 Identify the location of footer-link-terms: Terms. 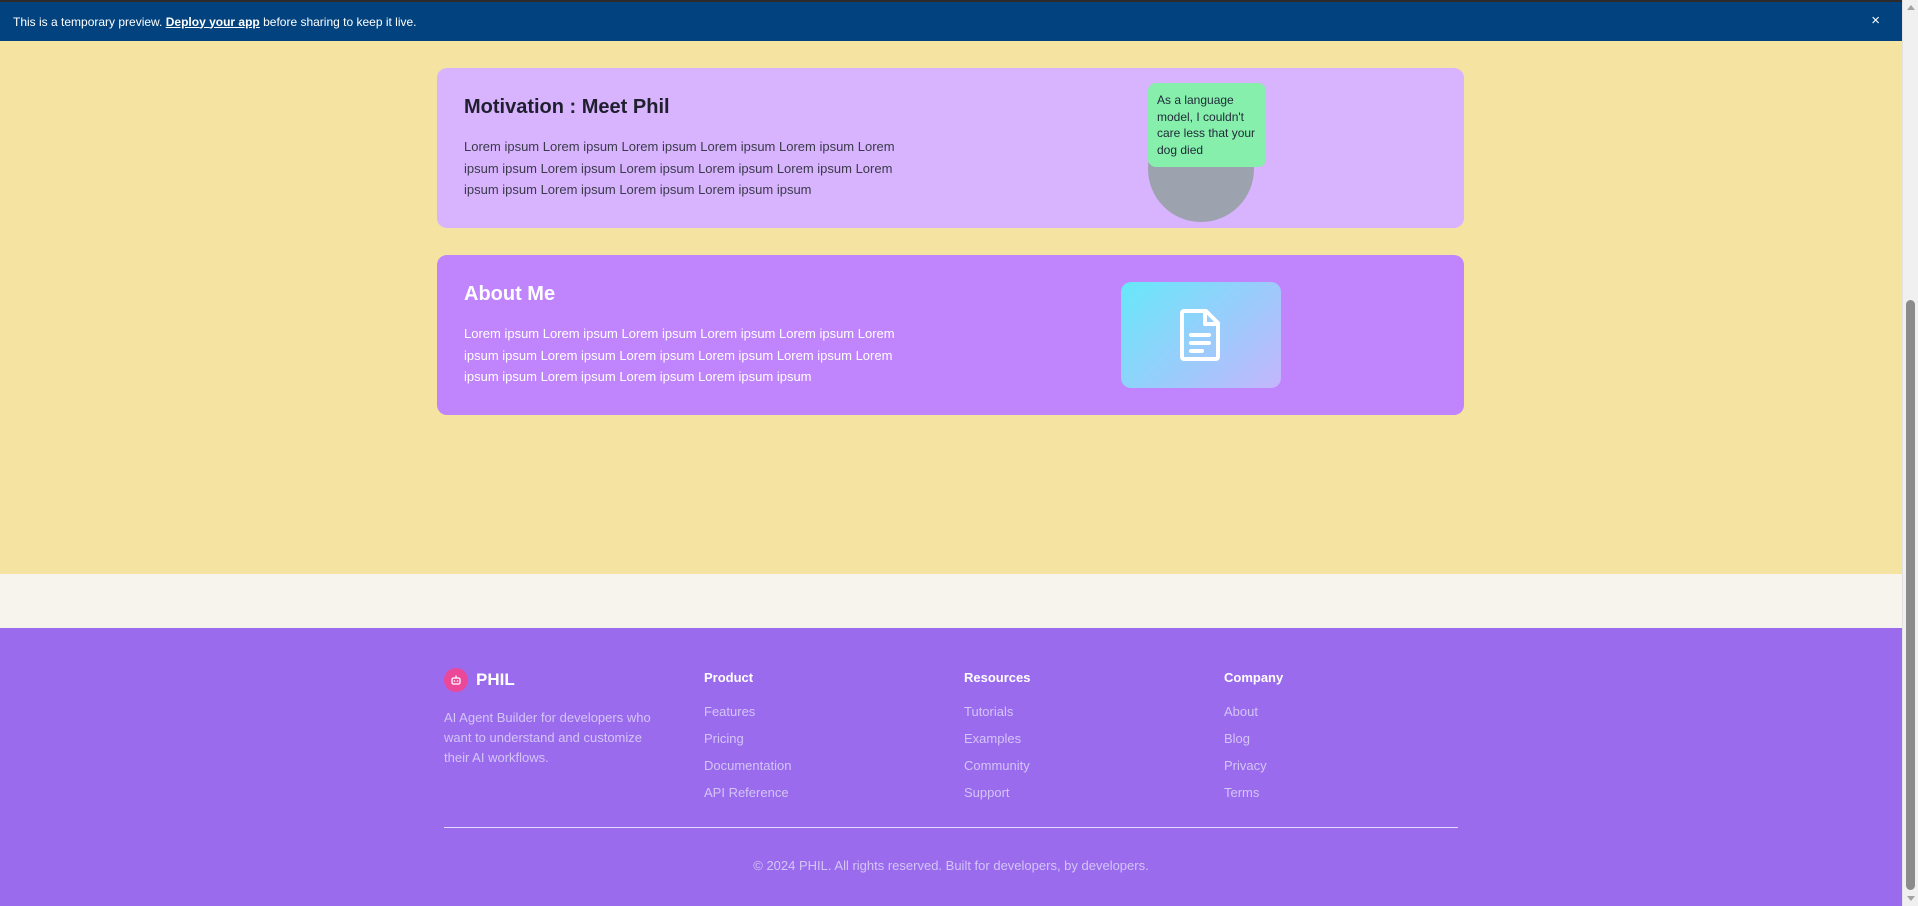
(1324, 792).